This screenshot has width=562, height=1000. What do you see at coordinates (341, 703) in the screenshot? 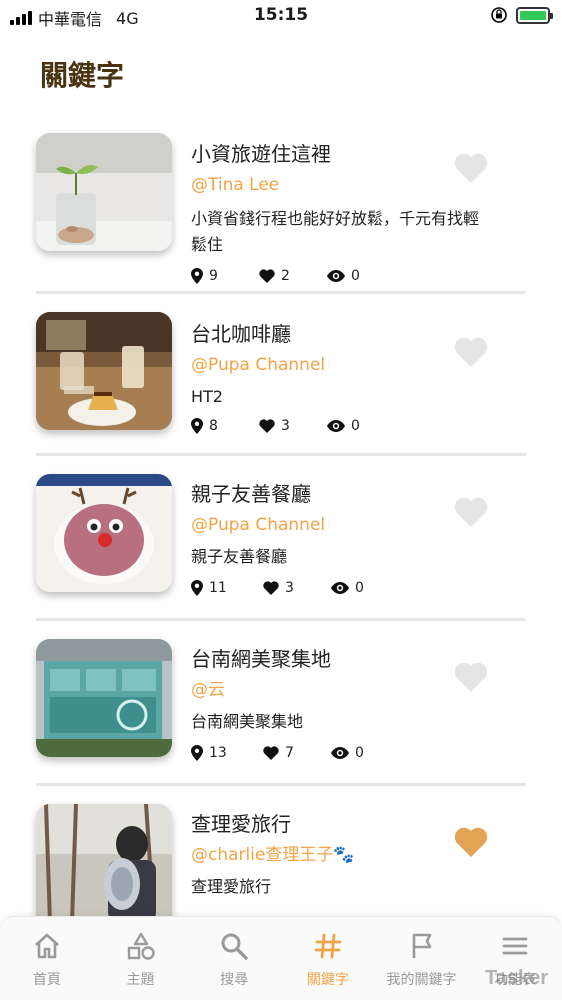
I see `item-info: 台南網美聚集地 @云 台南網美聚集地 13 7 0` at bounding box center [341, 703].